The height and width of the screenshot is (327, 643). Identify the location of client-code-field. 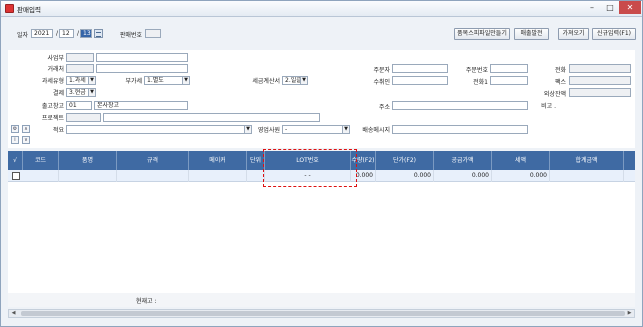
(80, 68).